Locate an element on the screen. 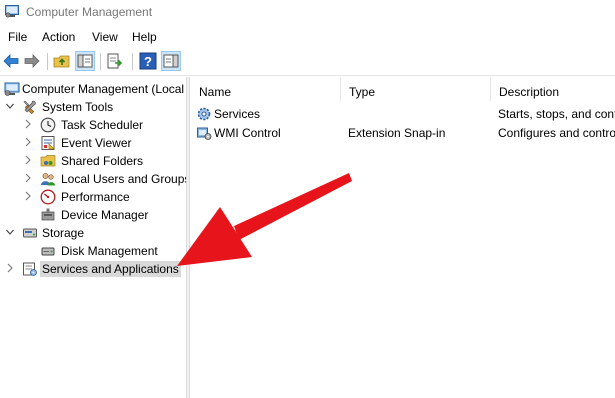 This screenshot has width=615, height=398. arrow-shaft is located at coordinates (293, 206).